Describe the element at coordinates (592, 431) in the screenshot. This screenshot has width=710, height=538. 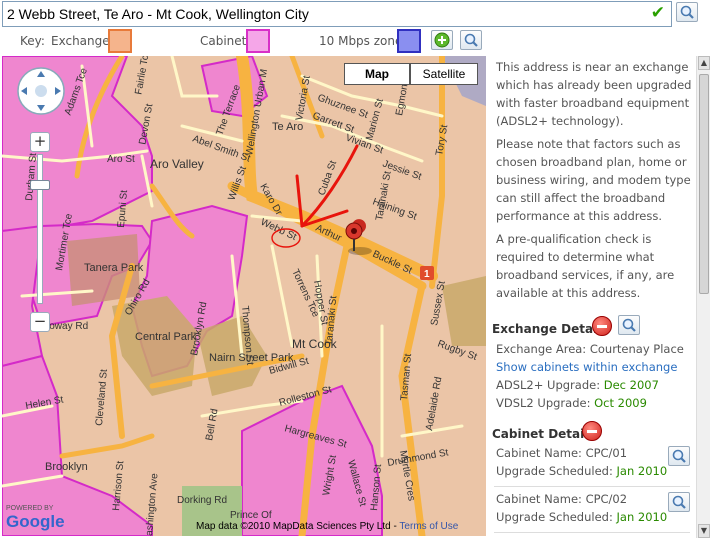
I see `remove-cabinet-button` at that location.